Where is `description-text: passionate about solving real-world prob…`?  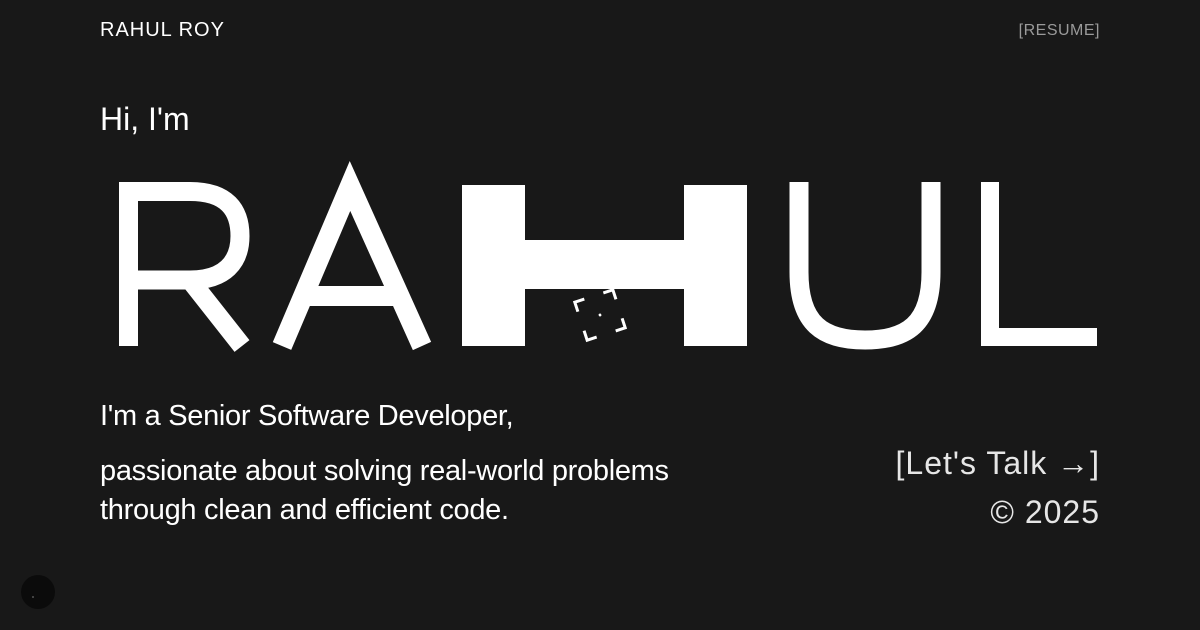 description-text: passionate about solving real-world prob… is located at coordinates (384, 490).